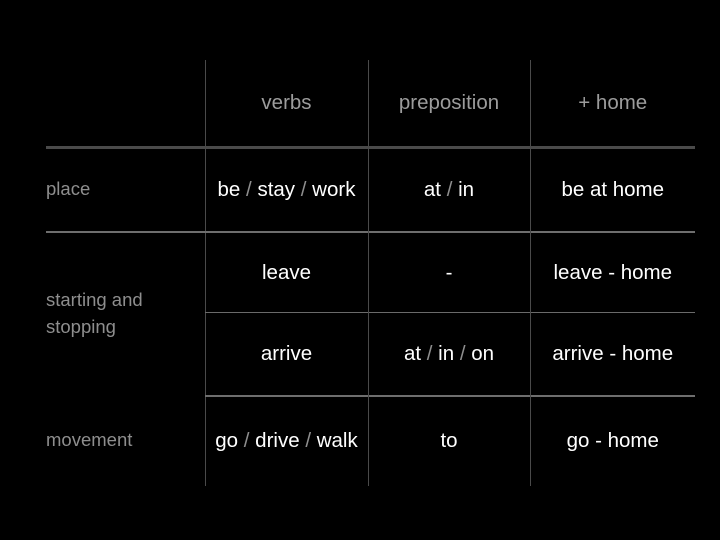 The height and width of the screenshot is (540, 720). What do you see at coordinates (483, 354) in the screenshot?
I see `preposition-token: on` at bounding box center [483, 354].